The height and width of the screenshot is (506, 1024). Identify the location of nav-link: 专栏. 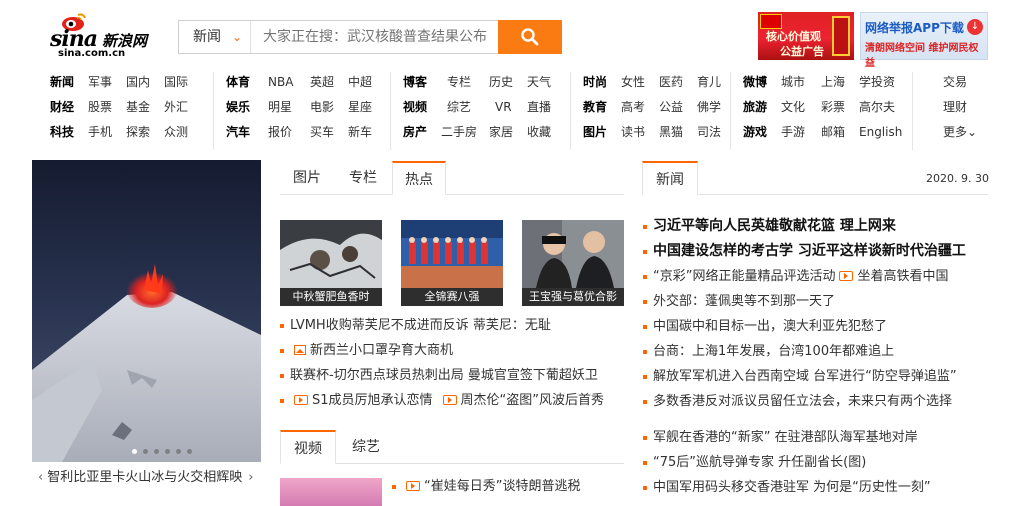
(468, 82).